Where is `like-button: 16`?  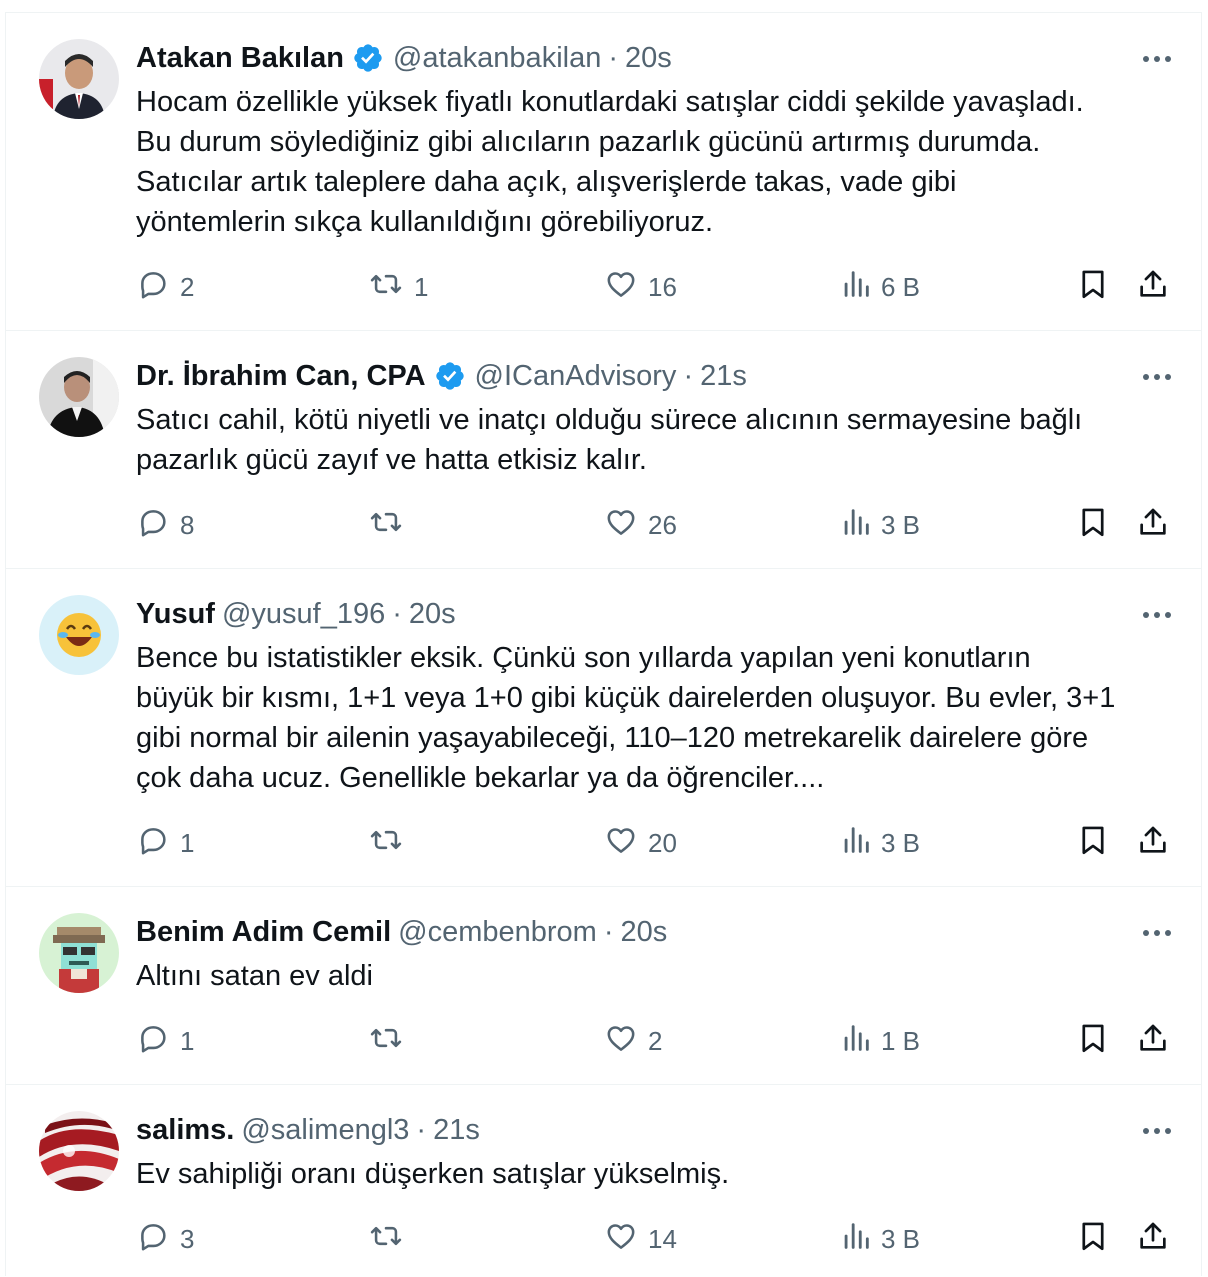
like-button: 16 is located at coordinates (640, 287).